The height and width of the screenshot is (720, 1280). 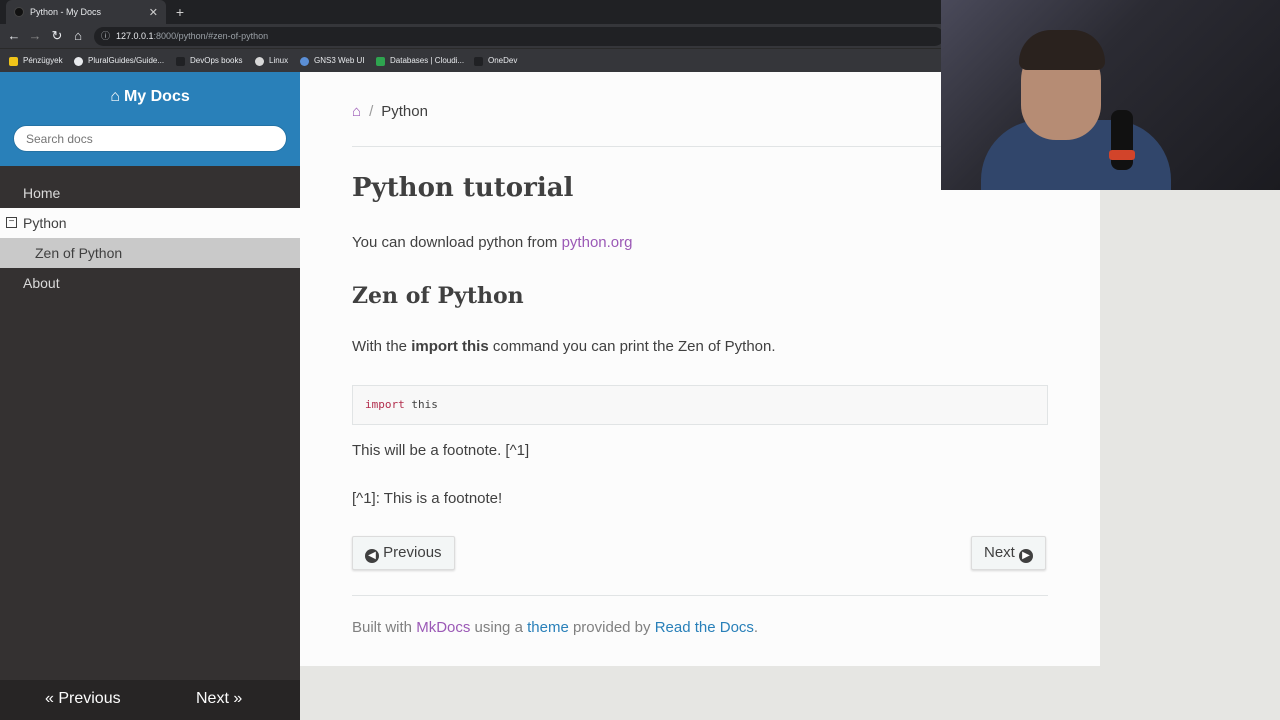 What do you see at coordinates (35, 36) in the screenshot?
I see `forward-icon: →` at bounding box center [35, 36].